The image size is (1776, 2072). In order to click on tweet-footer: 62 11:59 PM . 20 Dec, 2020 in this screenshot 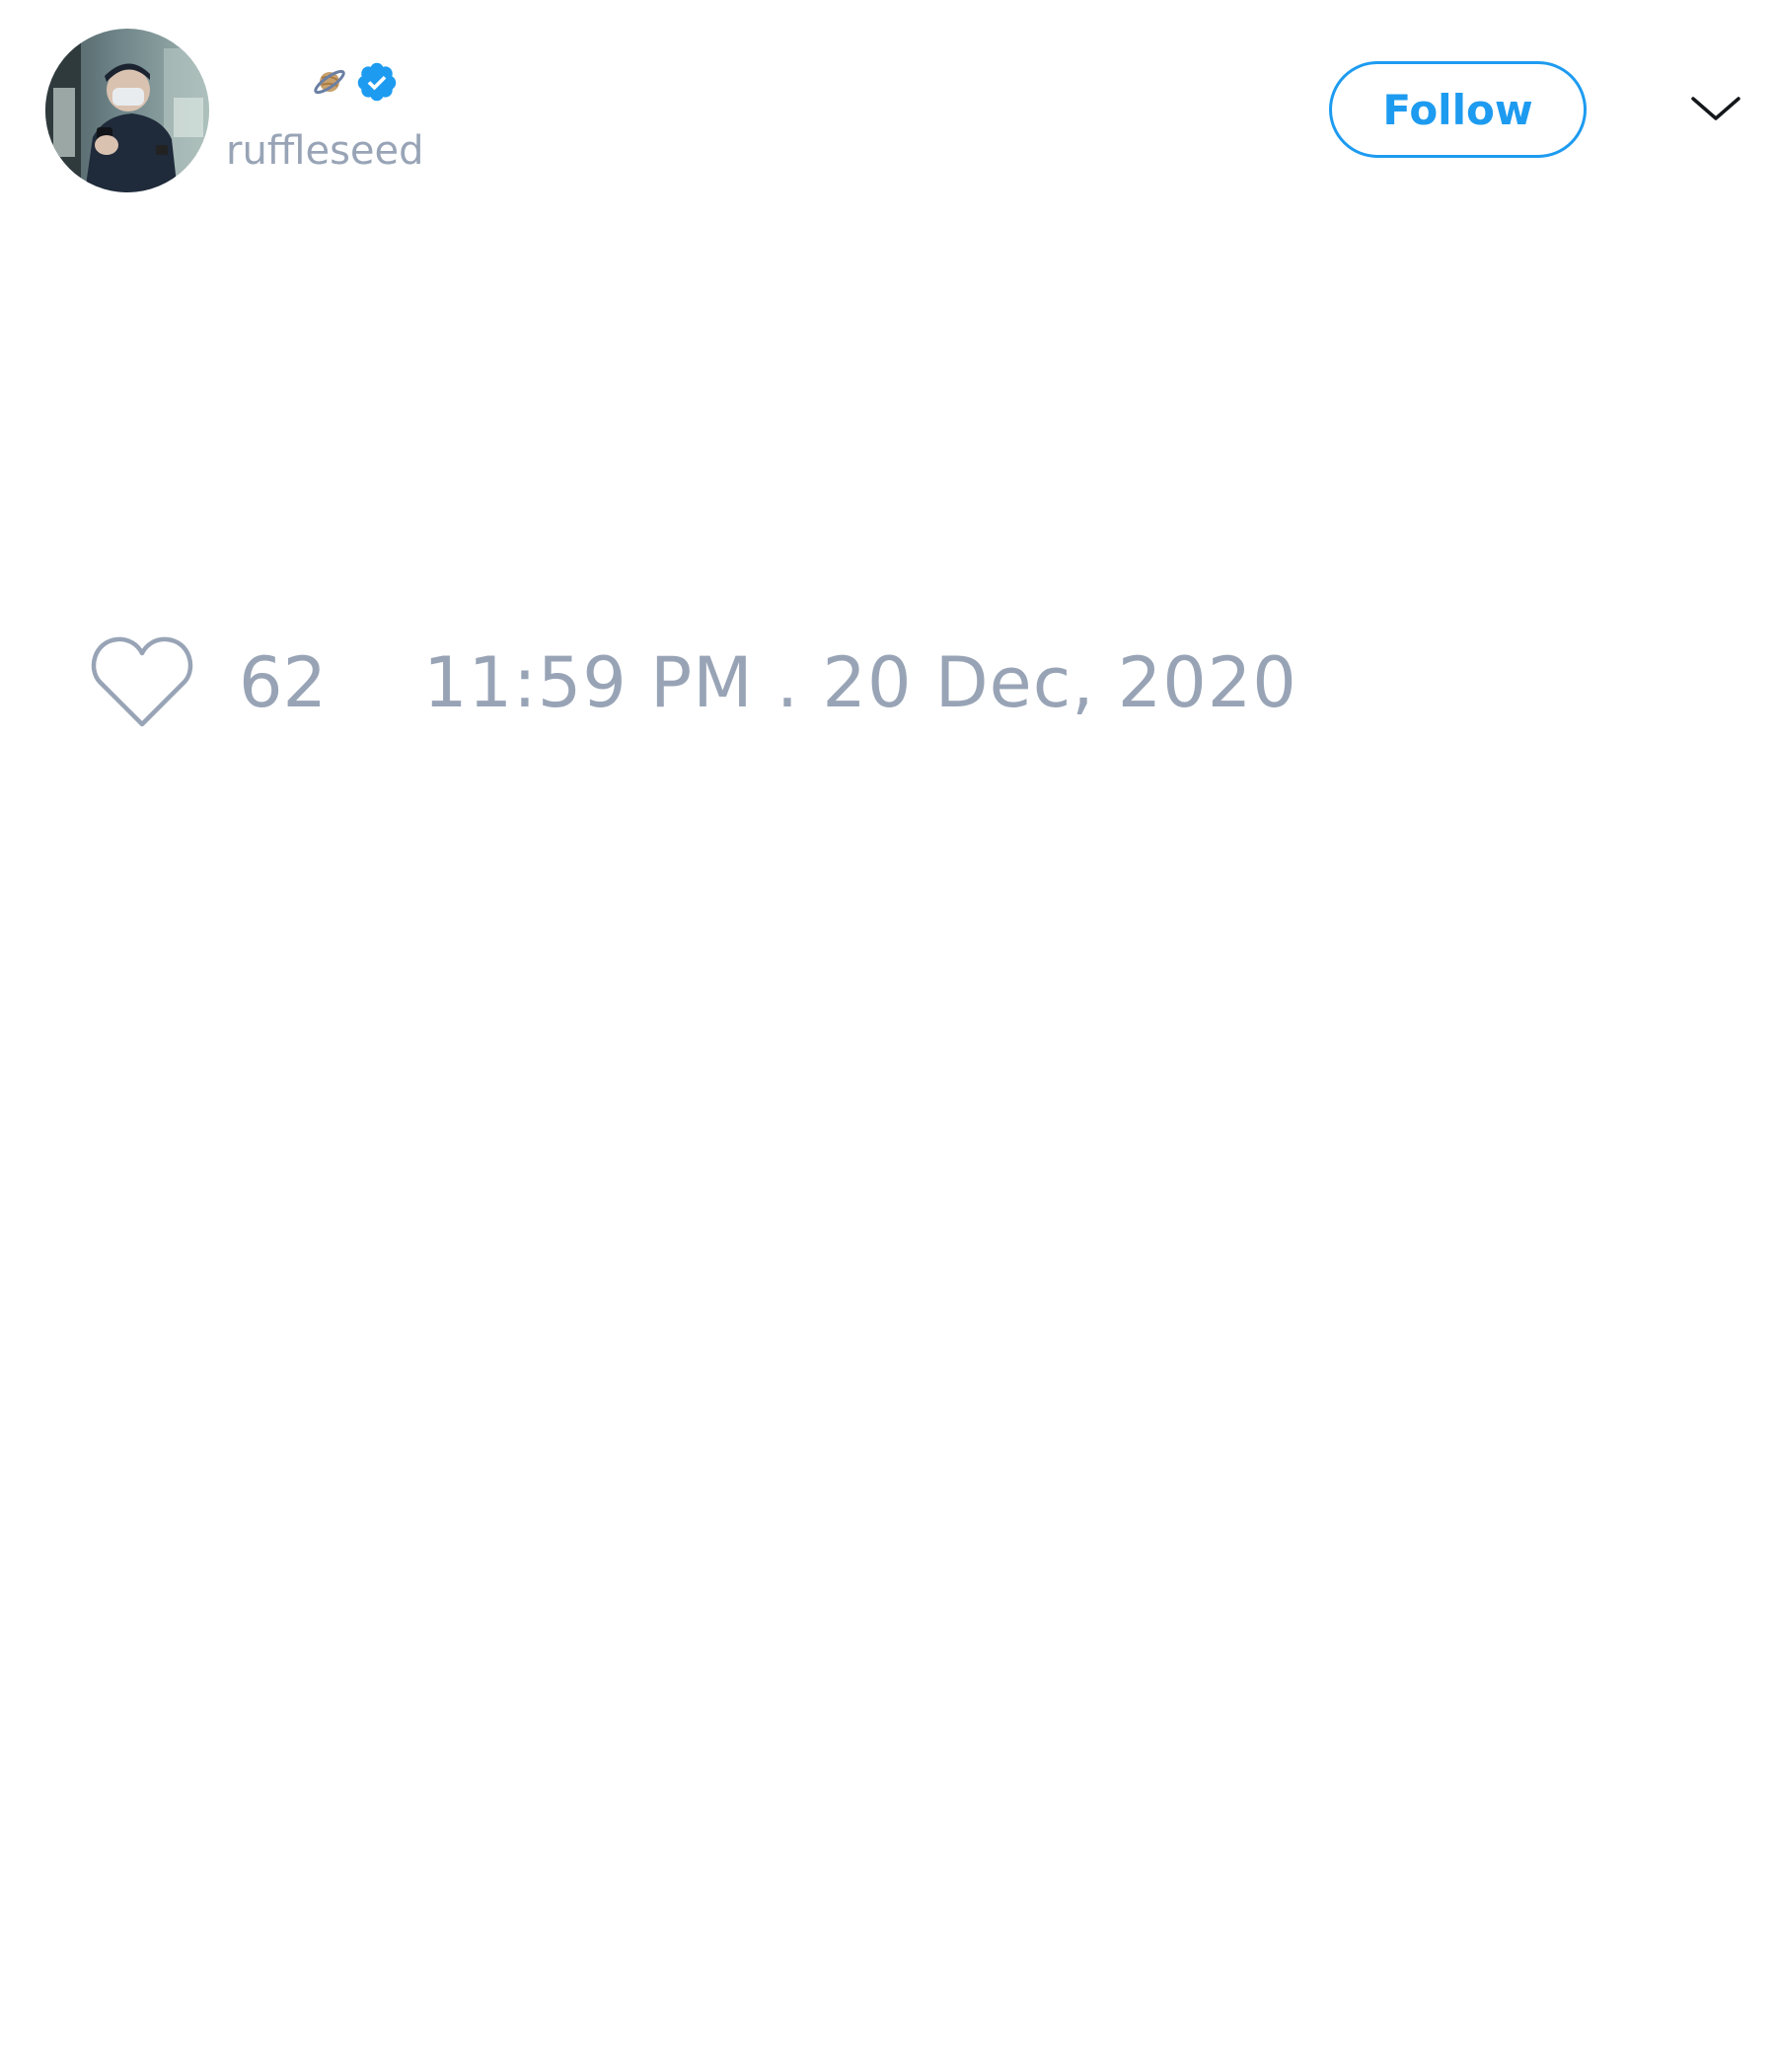, I will do `click(693, 683)`.